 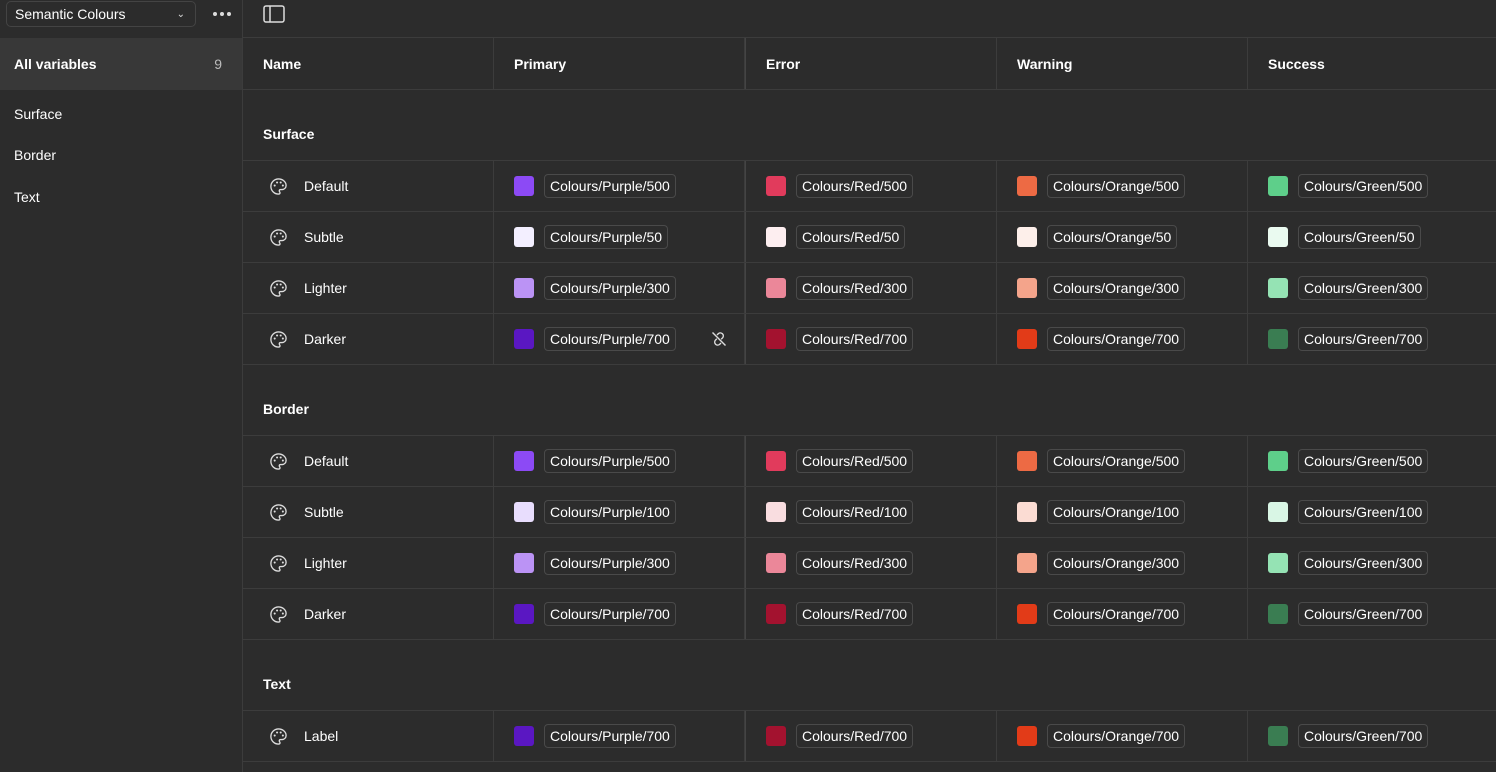 What do you see at coordinates (851, 237) in the screenshot?
I see `alias-pill: Colours/Red/50` at bounding box center [851, 237].